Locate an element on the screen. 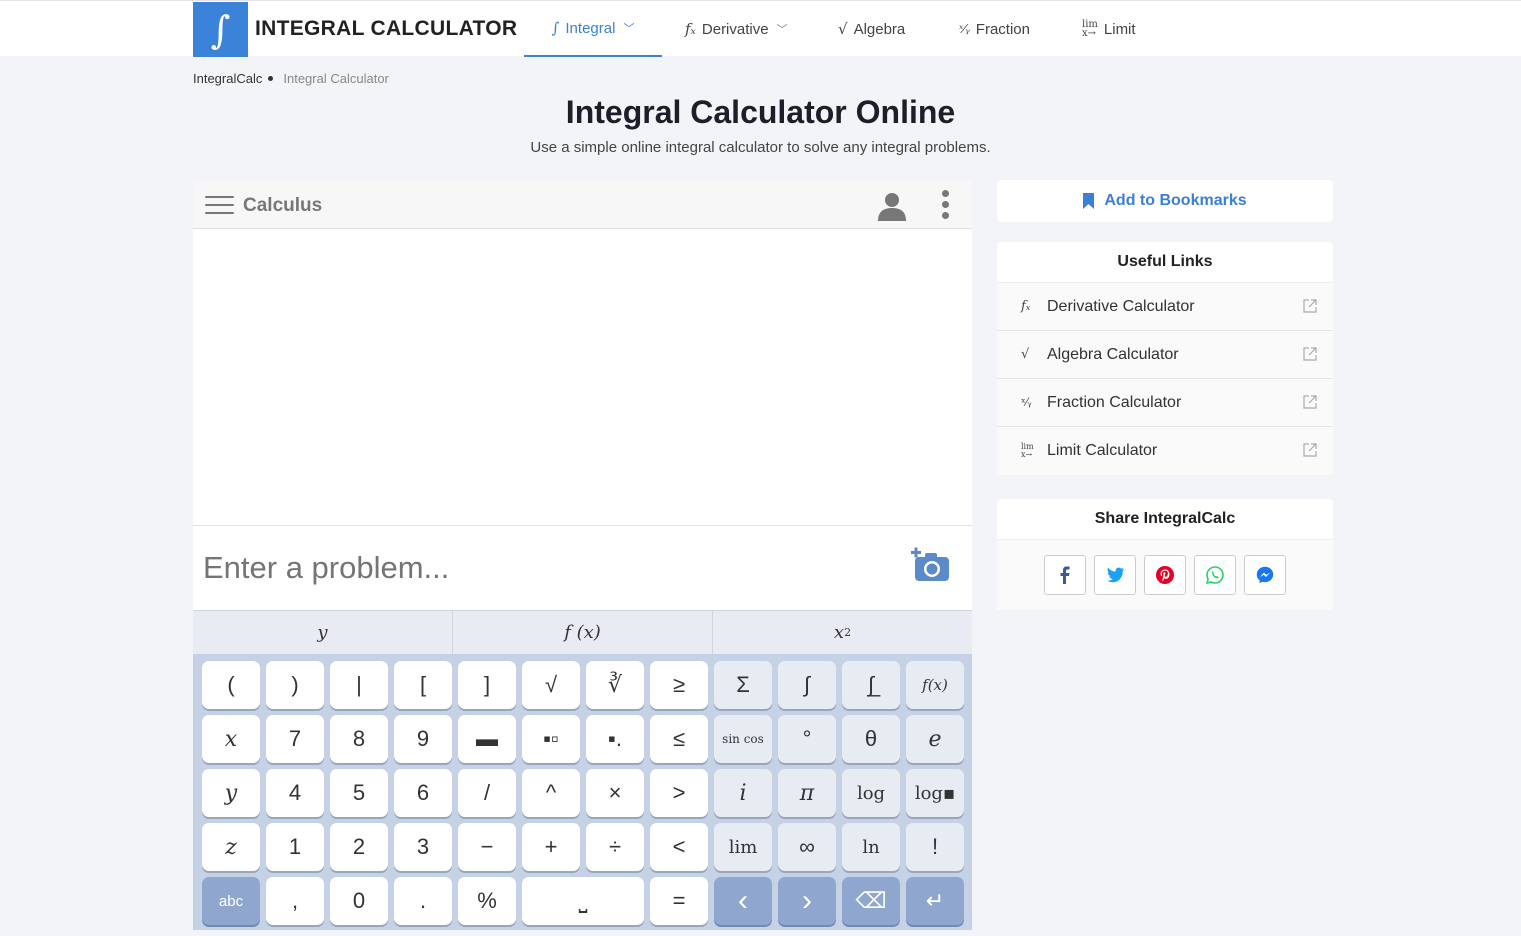  key-integral: ∫ is located at coordinates (807, 685).